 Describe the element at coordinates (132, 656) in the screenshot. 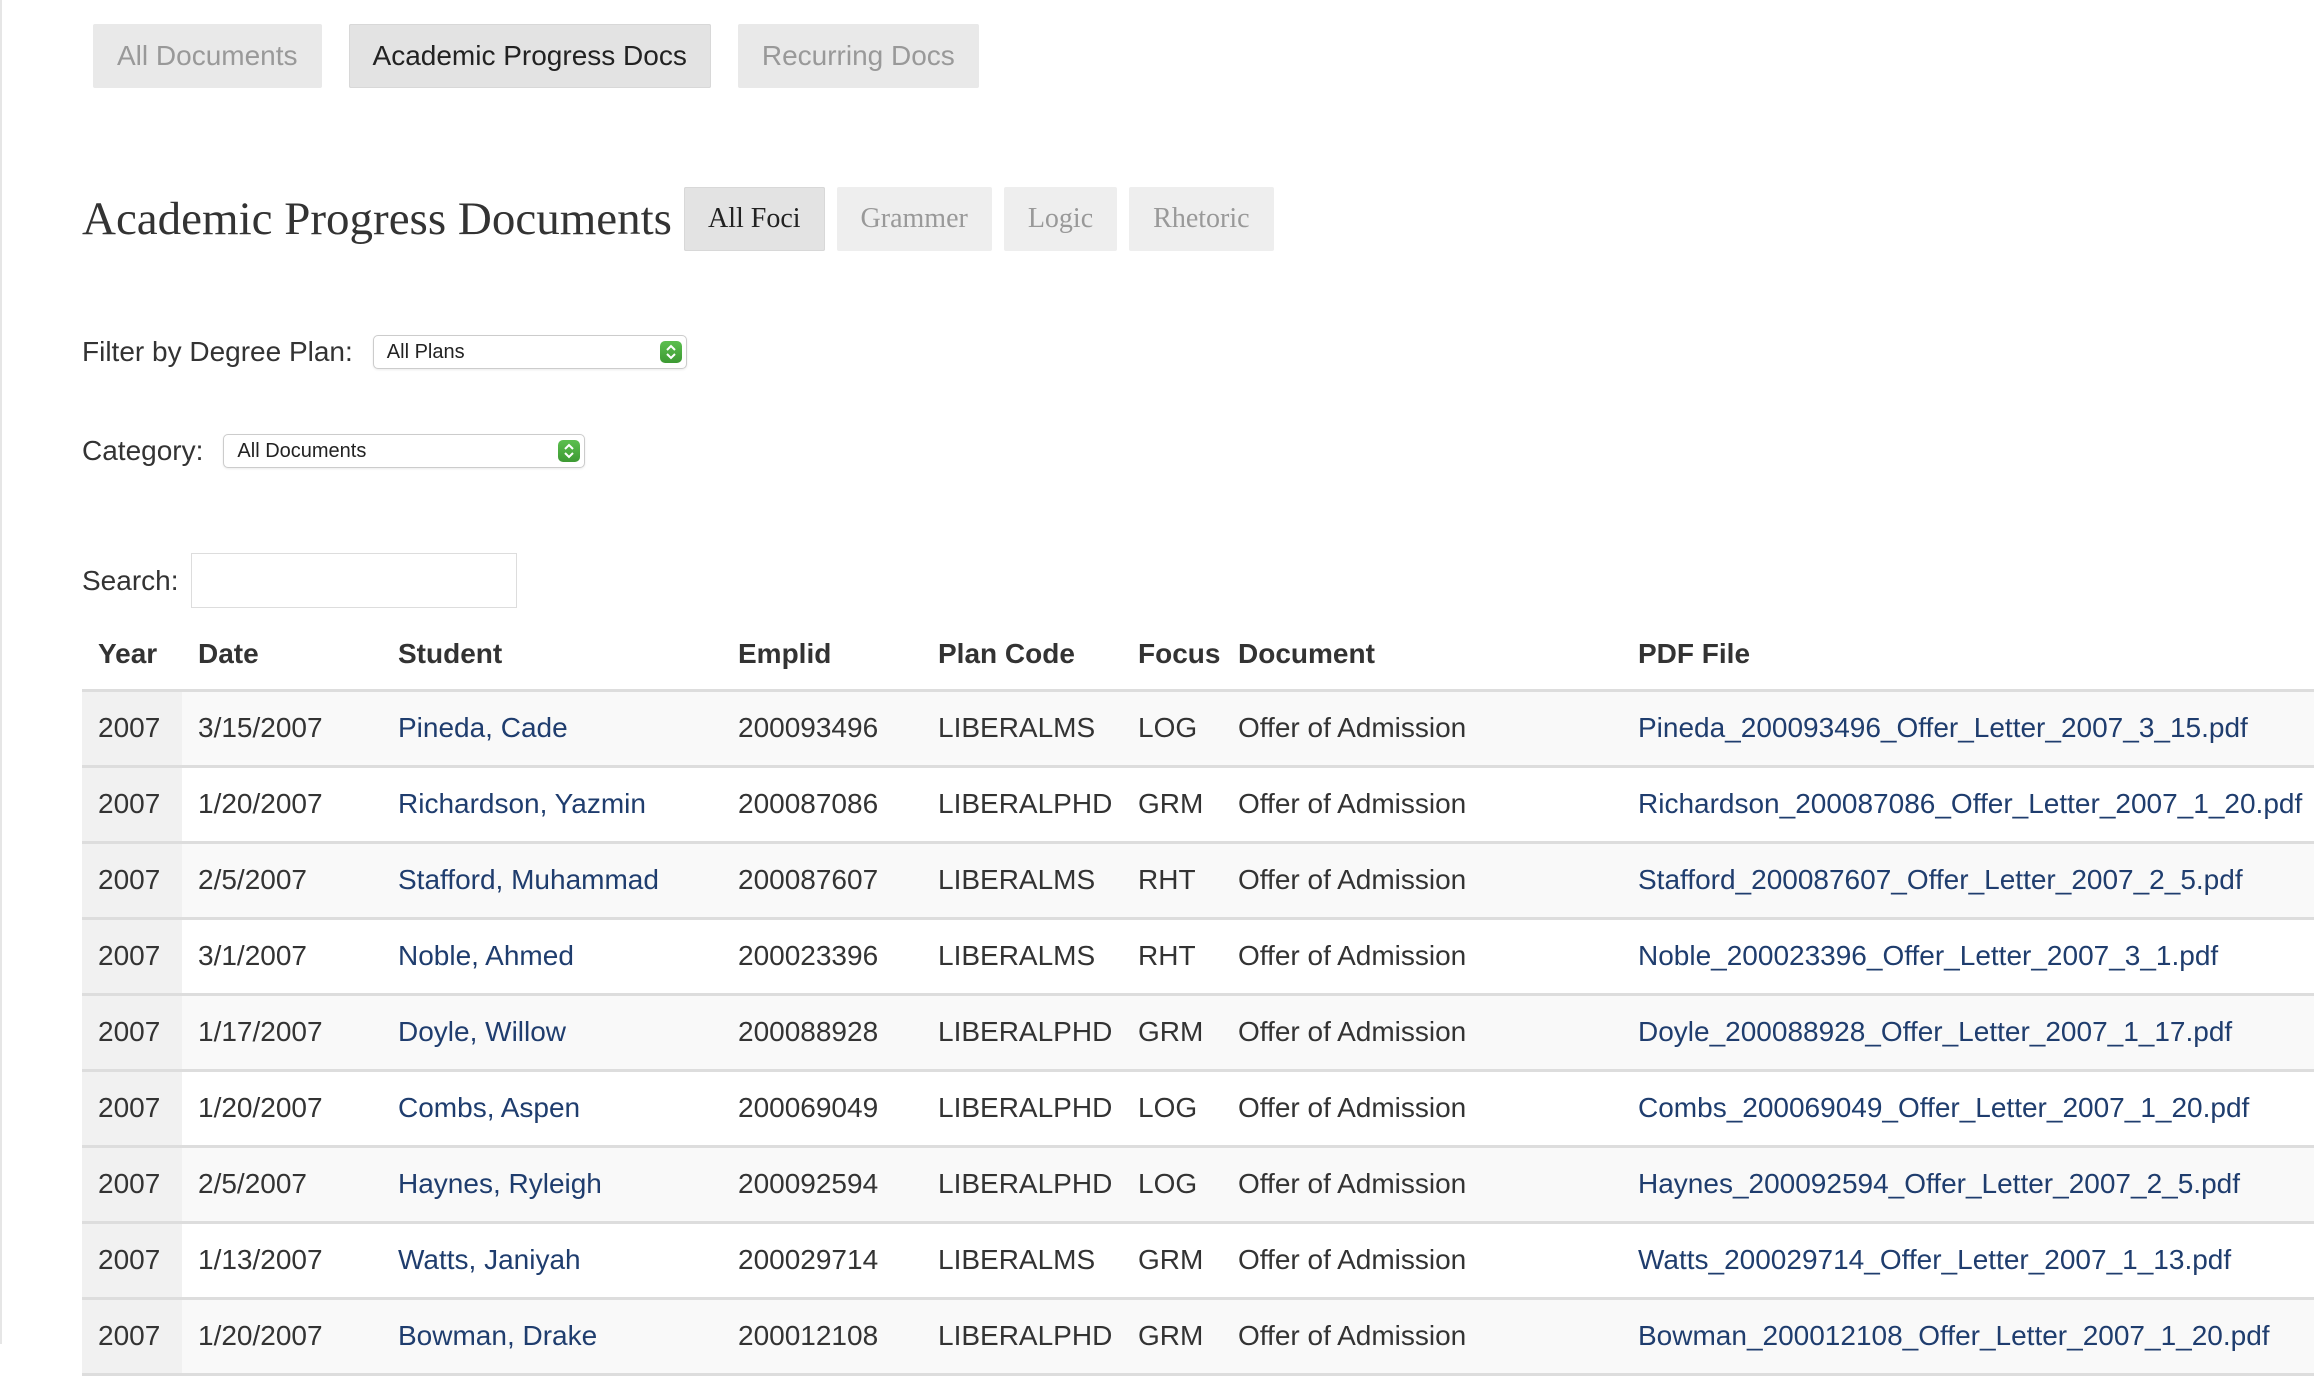

I see `column-header-year: Year` at that location.